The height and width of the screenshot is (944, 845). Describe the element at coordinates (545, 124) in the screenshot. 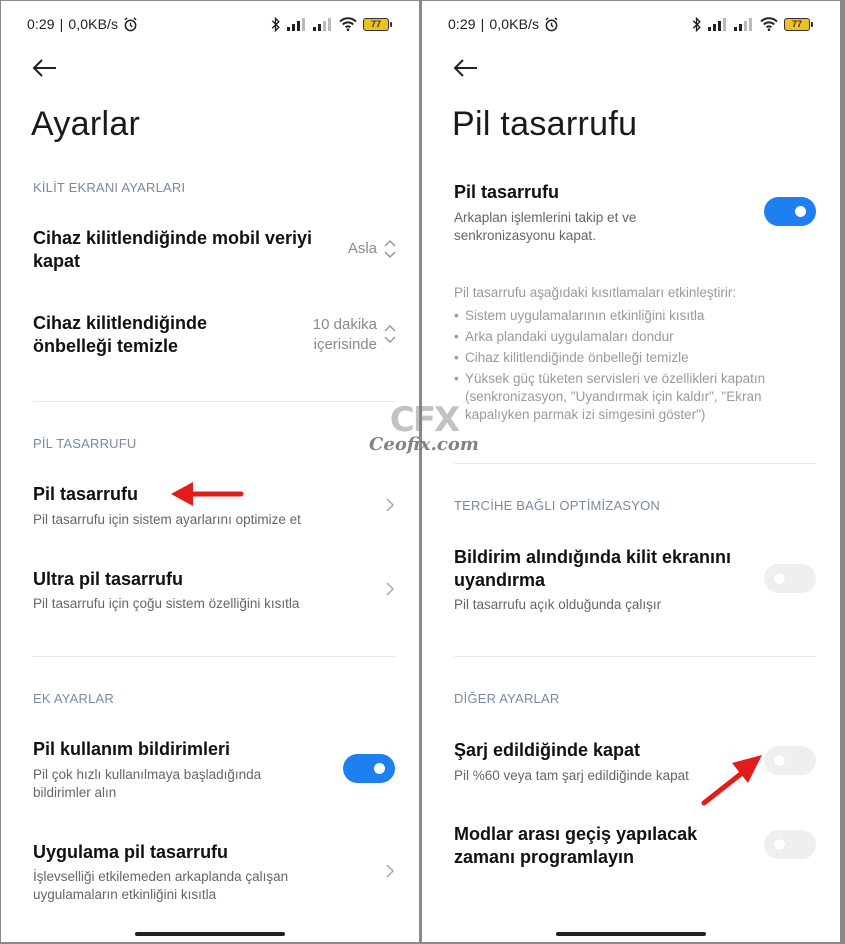

I see `page-title: Pil tasarrufu` at that location.